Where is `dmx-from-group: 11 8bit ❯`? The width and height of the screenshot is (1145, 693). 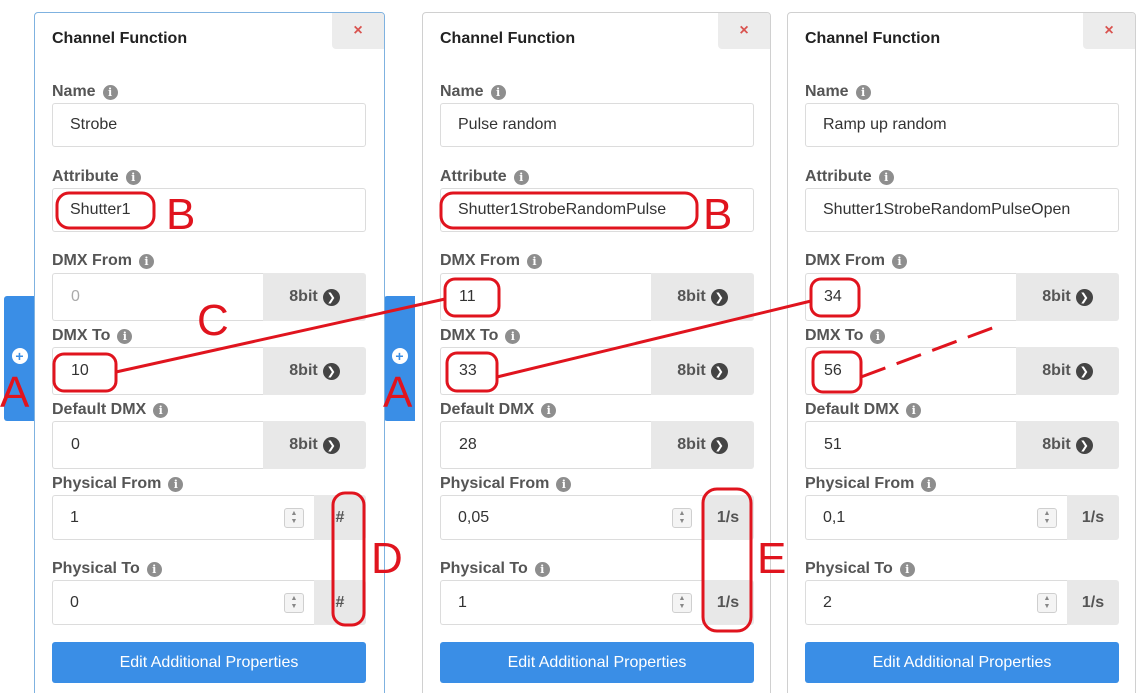 dmx-from-group: 11 8bit ❯ is located at coordinates (597, 297).